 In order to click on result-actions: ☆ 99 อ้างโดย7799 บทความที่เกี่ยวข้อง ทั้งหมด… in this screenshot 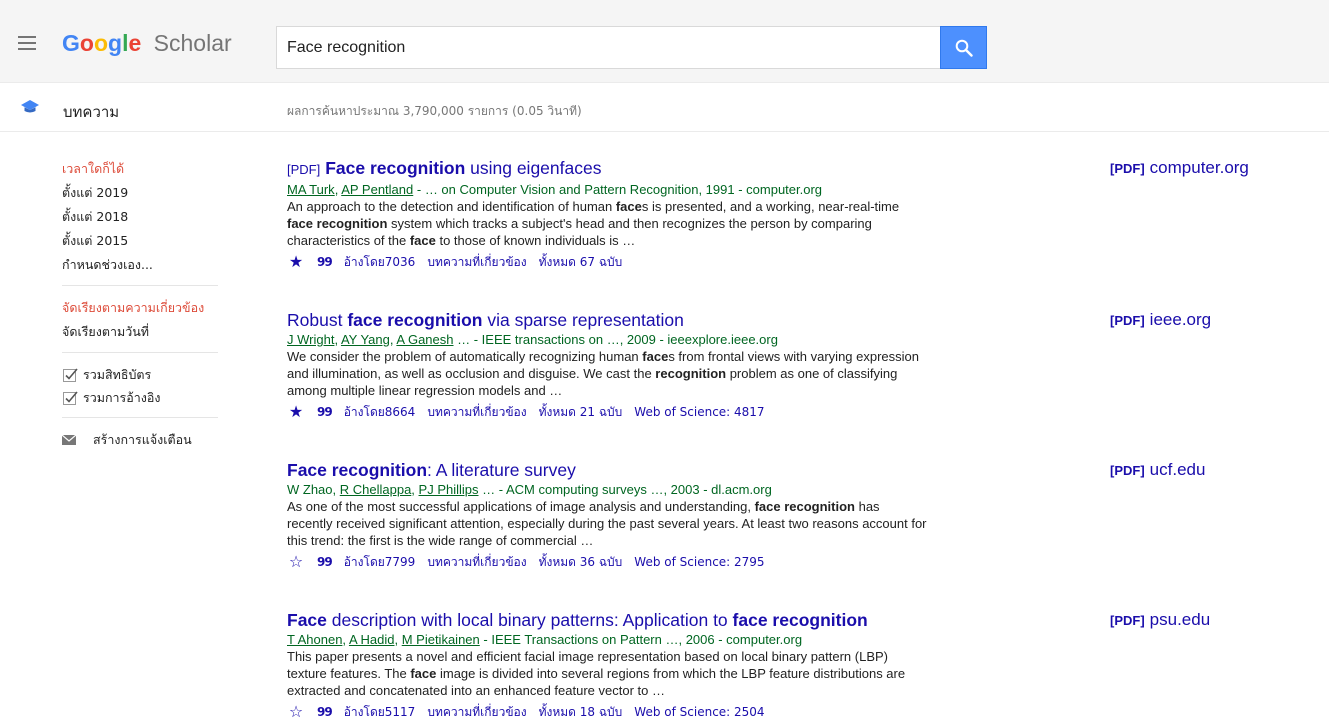, I will do `click(802, 562)`.